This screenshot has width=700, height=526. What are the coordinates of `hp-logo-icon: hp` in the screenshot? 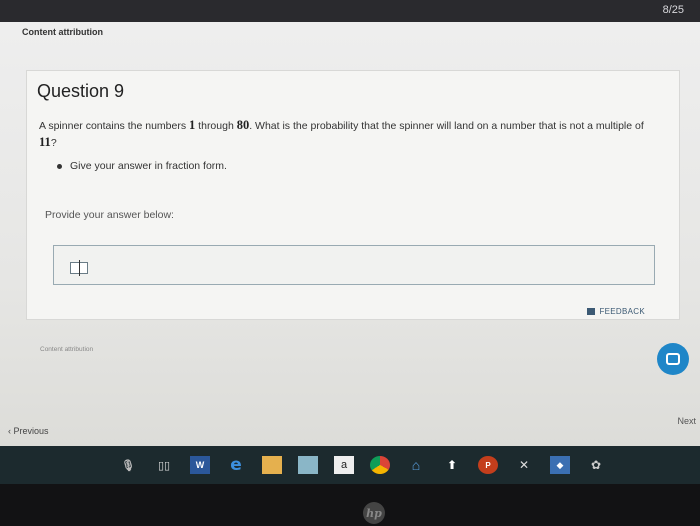 It's located at (374, 513).